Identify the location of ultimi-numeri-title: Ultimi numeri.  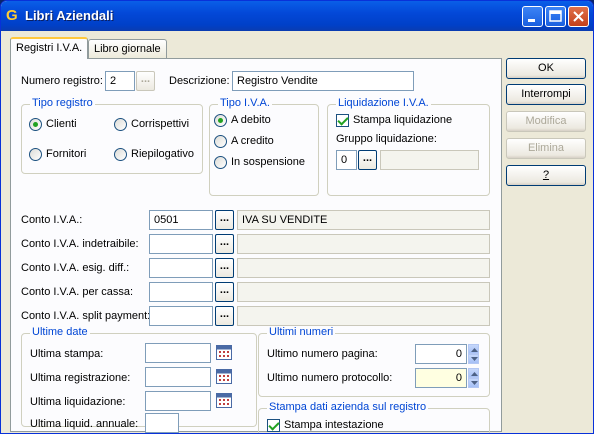
(301, 332).